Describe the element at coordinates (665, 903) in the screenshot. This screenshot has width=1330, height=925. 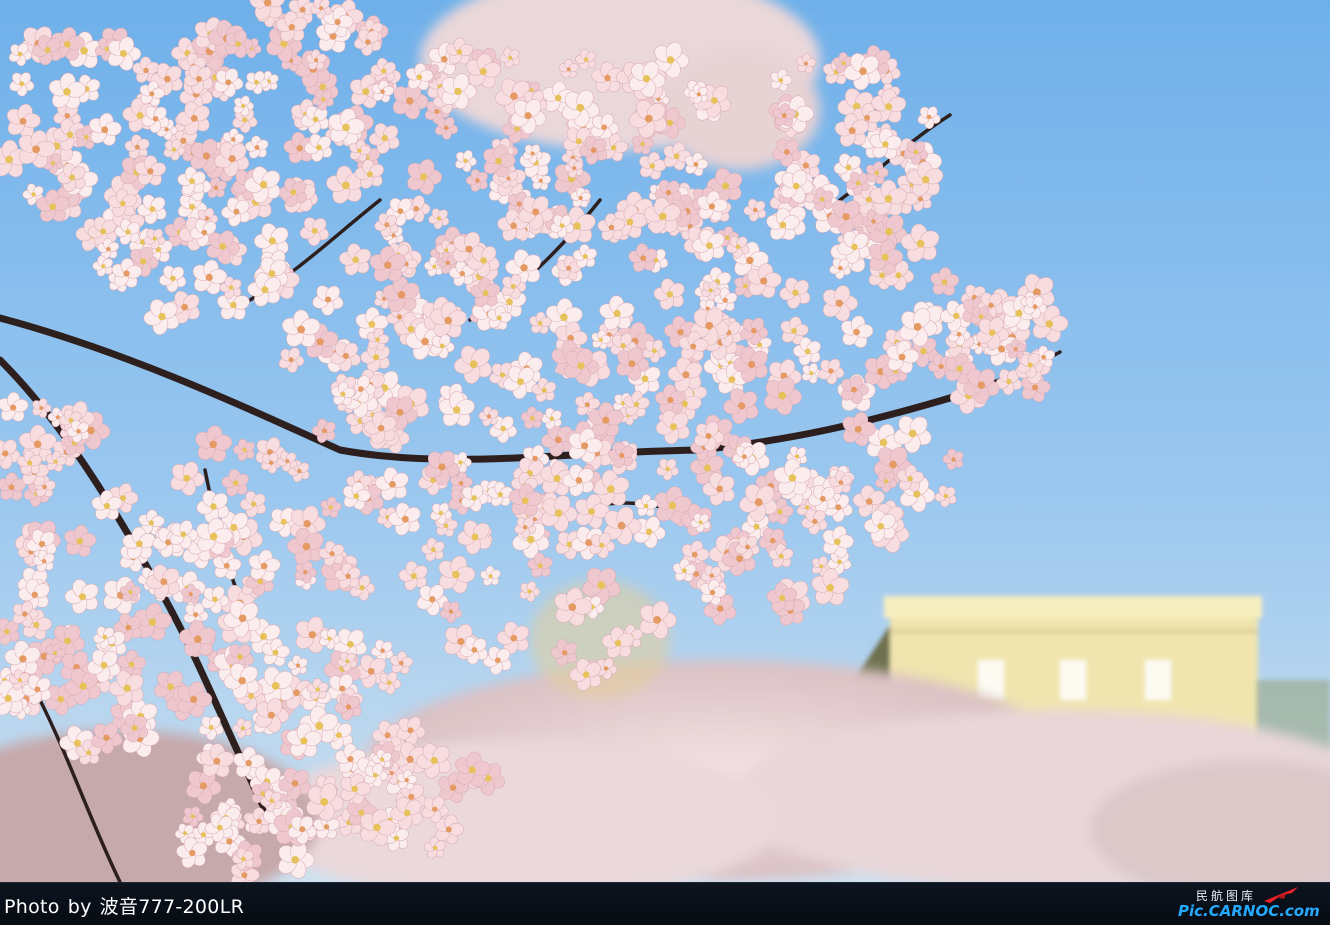
I see `photo-credit-bar: Photo by 波音777-200LR 民航图库 Pic.CARNOC.com` at that location.